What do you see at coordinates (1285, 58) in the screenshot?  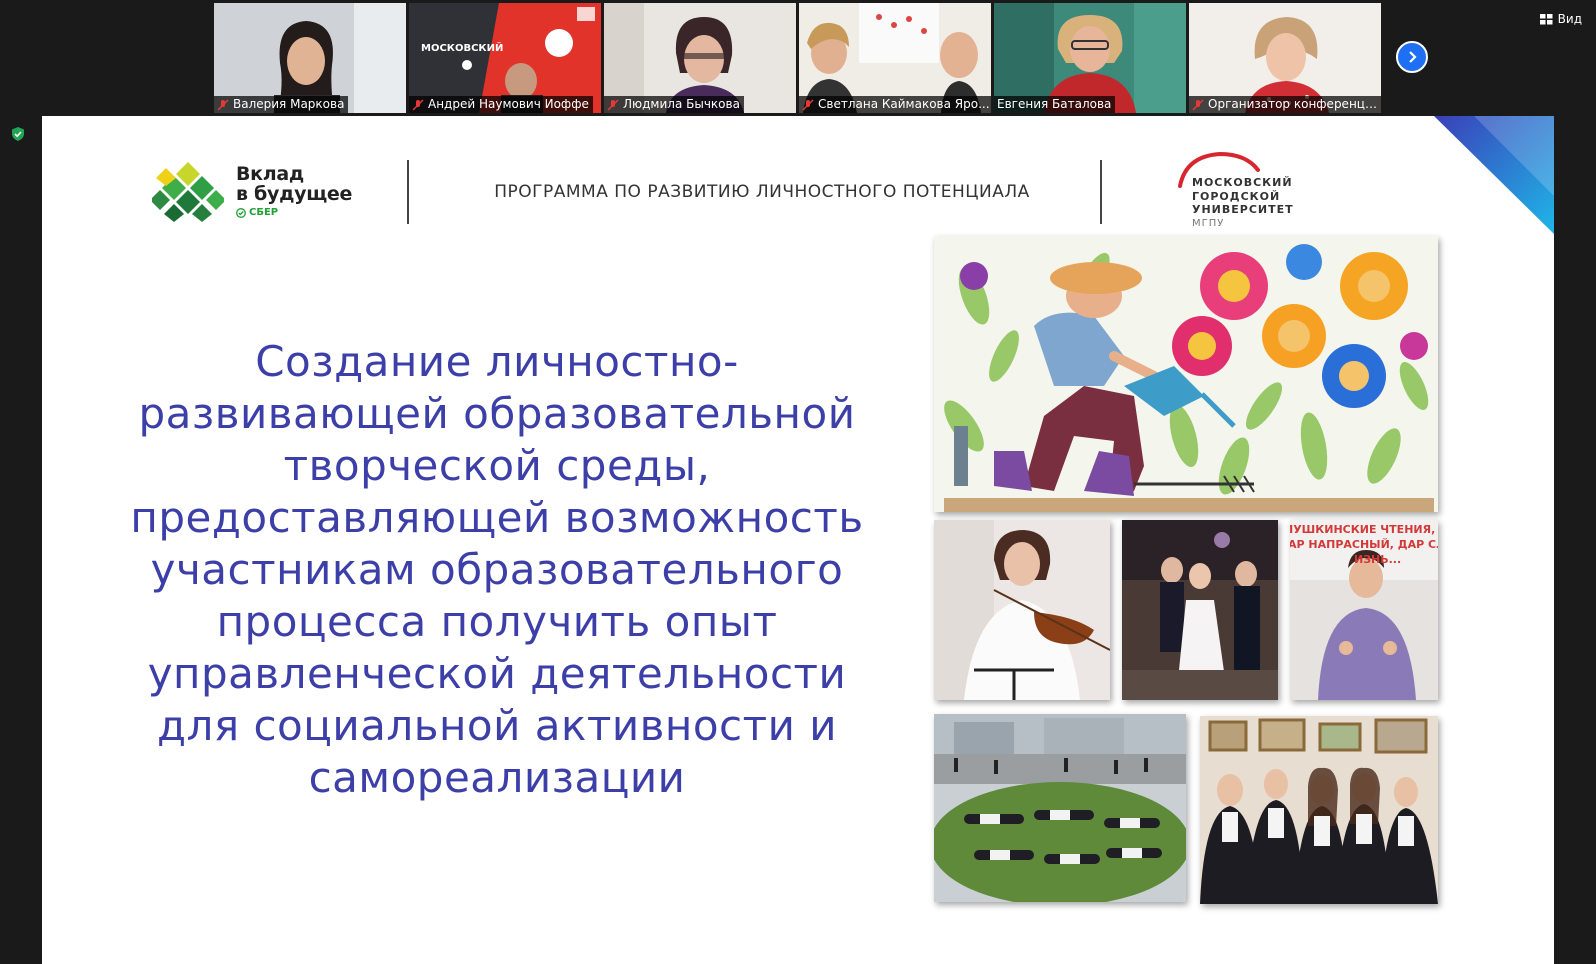 I see `participant-tile: Организатор конференции` at bounding box center [1285, 58].